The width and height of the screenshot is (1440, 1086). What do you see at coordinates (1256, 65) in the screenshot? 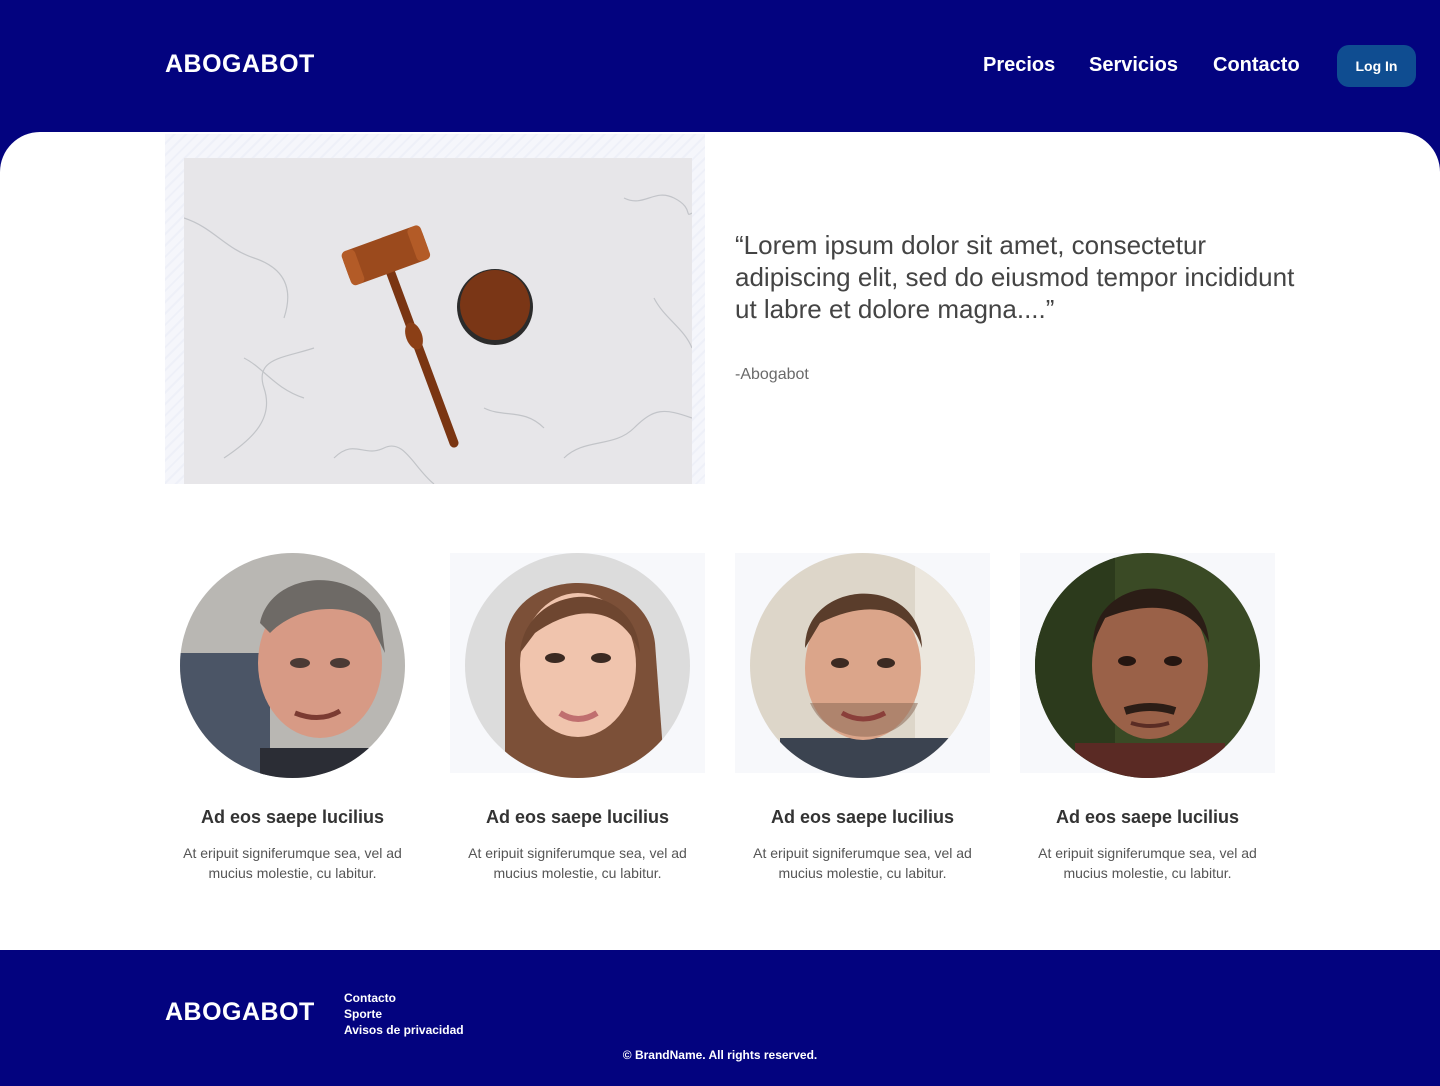
I see `nav-link-contacto: Contacto` at bounding box center [1256, 65].